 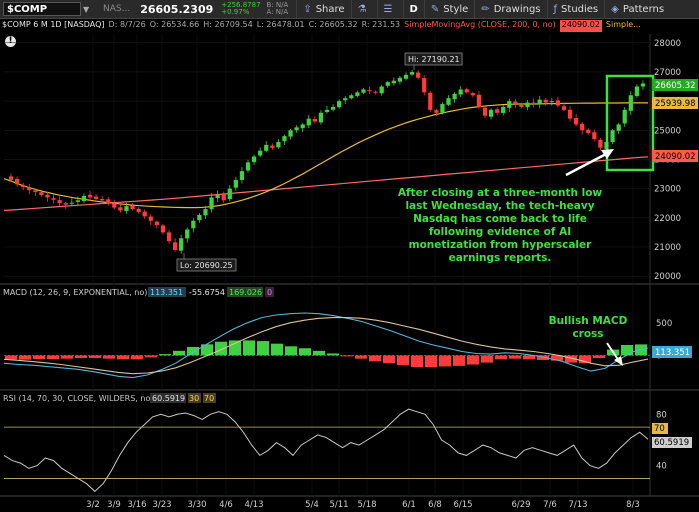 I want to click on macd-avg: -55.6754, so click(x=207, y=292).